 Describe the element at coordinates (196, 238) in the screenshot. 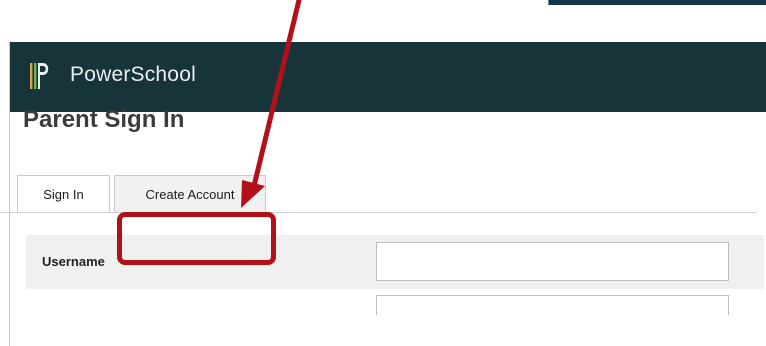

I see `annotation-highlight-box` at that location.